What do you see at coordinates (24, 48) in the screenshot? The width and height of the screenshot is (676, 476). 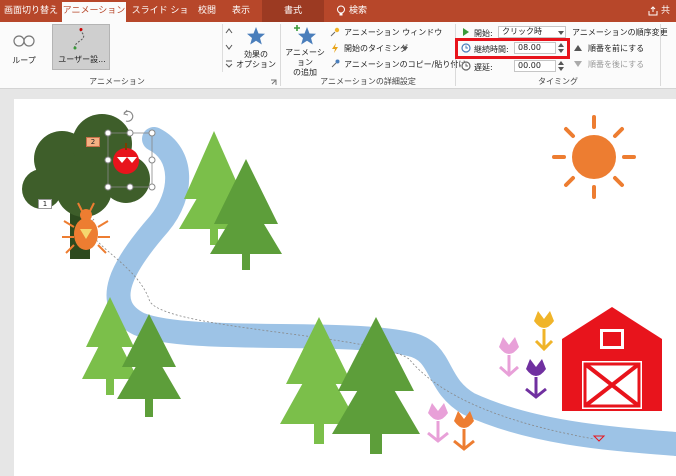 I see `anim-loop: ループ` at bounding box center [24, 48].